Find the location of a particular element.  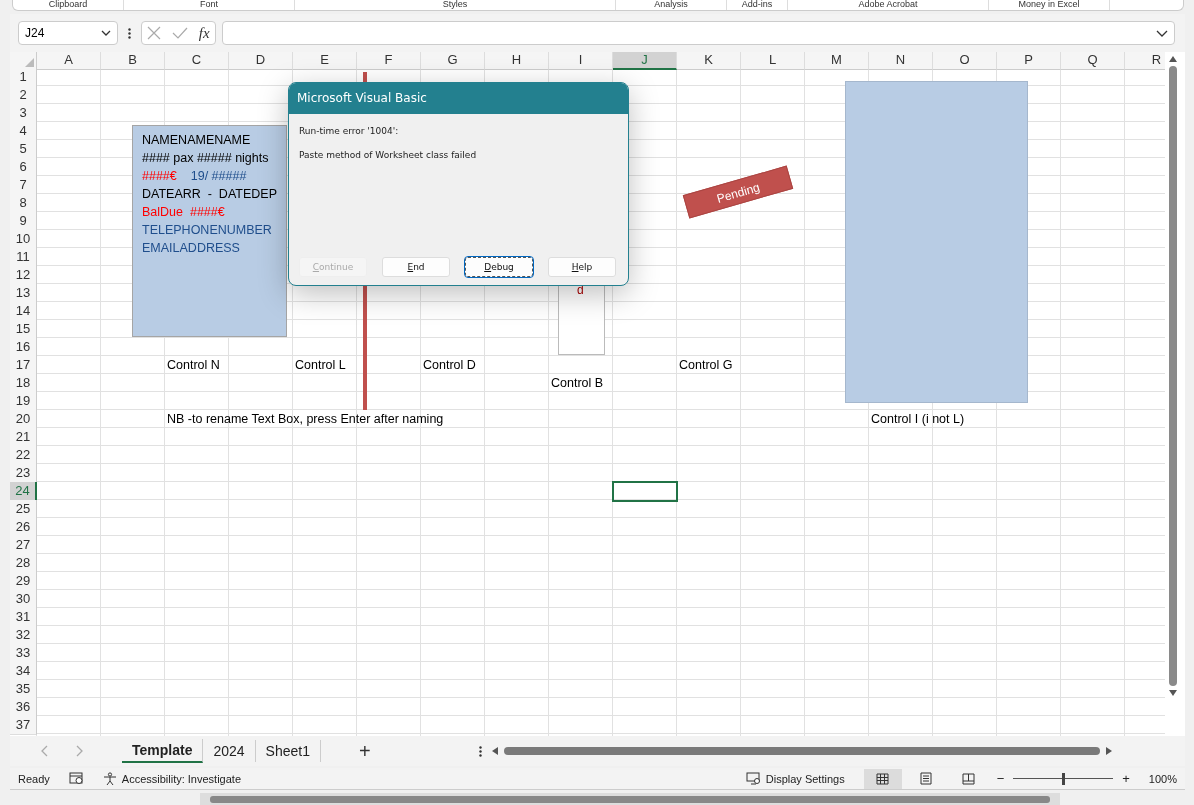

sheet-tab: Sheet1 is located at coordinates (288, 751).